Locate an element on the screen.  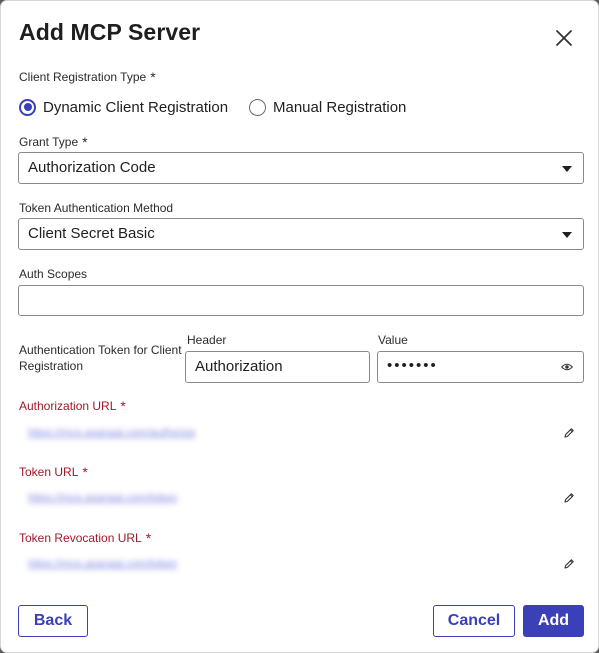
add-button: Add is located at coordinates (553, 621).